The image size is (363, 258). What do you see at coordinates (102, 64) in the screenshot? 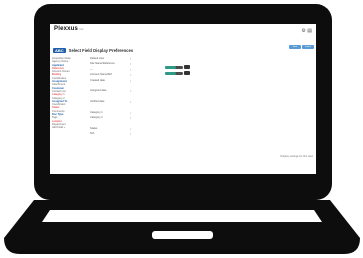
I see `form-row-label: Site Name/Reference` at bounding box center [102, 64].